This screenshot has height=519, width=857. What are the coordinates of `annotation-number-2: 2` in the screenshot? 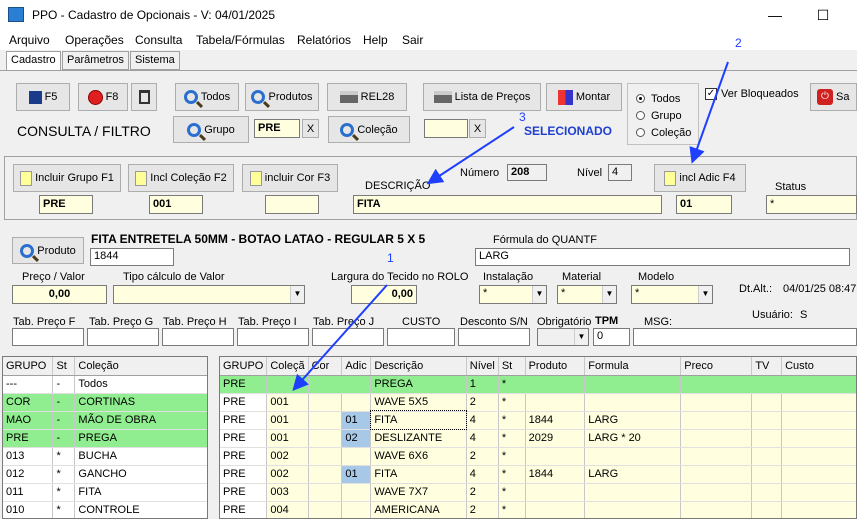 It's located at (738, 43).